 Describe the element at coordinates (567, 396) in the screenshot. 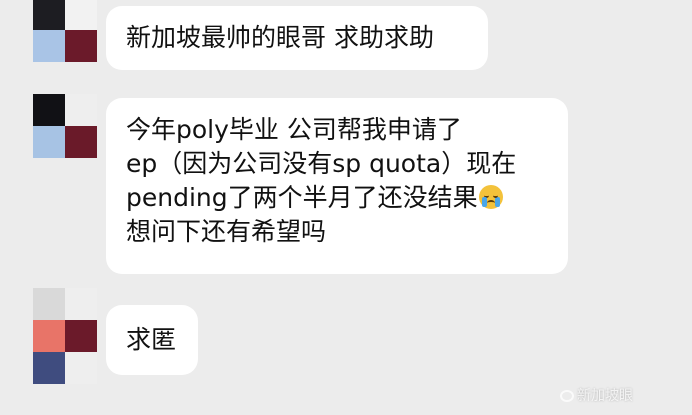

I see `weibo-icon` at that location.